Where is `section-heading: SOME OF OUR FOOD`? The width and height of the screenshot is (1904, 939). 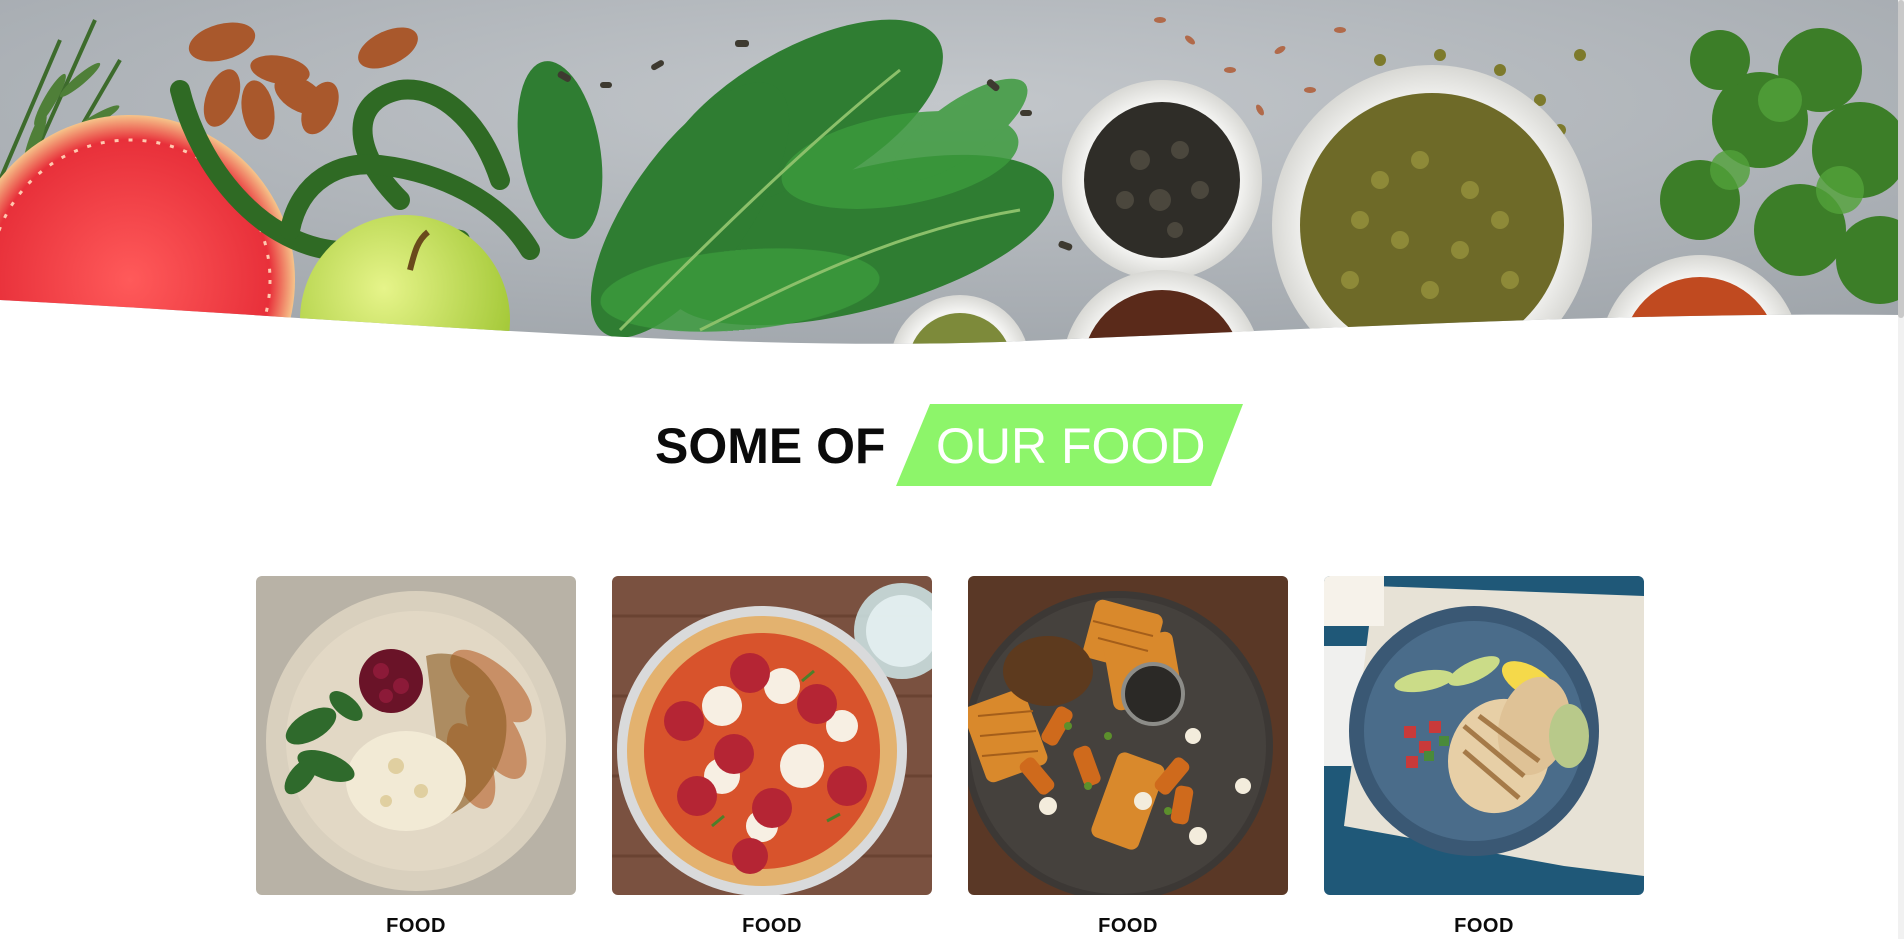
section-heading: SOME OF OUR FOOD is located at coordinates (952, 445).